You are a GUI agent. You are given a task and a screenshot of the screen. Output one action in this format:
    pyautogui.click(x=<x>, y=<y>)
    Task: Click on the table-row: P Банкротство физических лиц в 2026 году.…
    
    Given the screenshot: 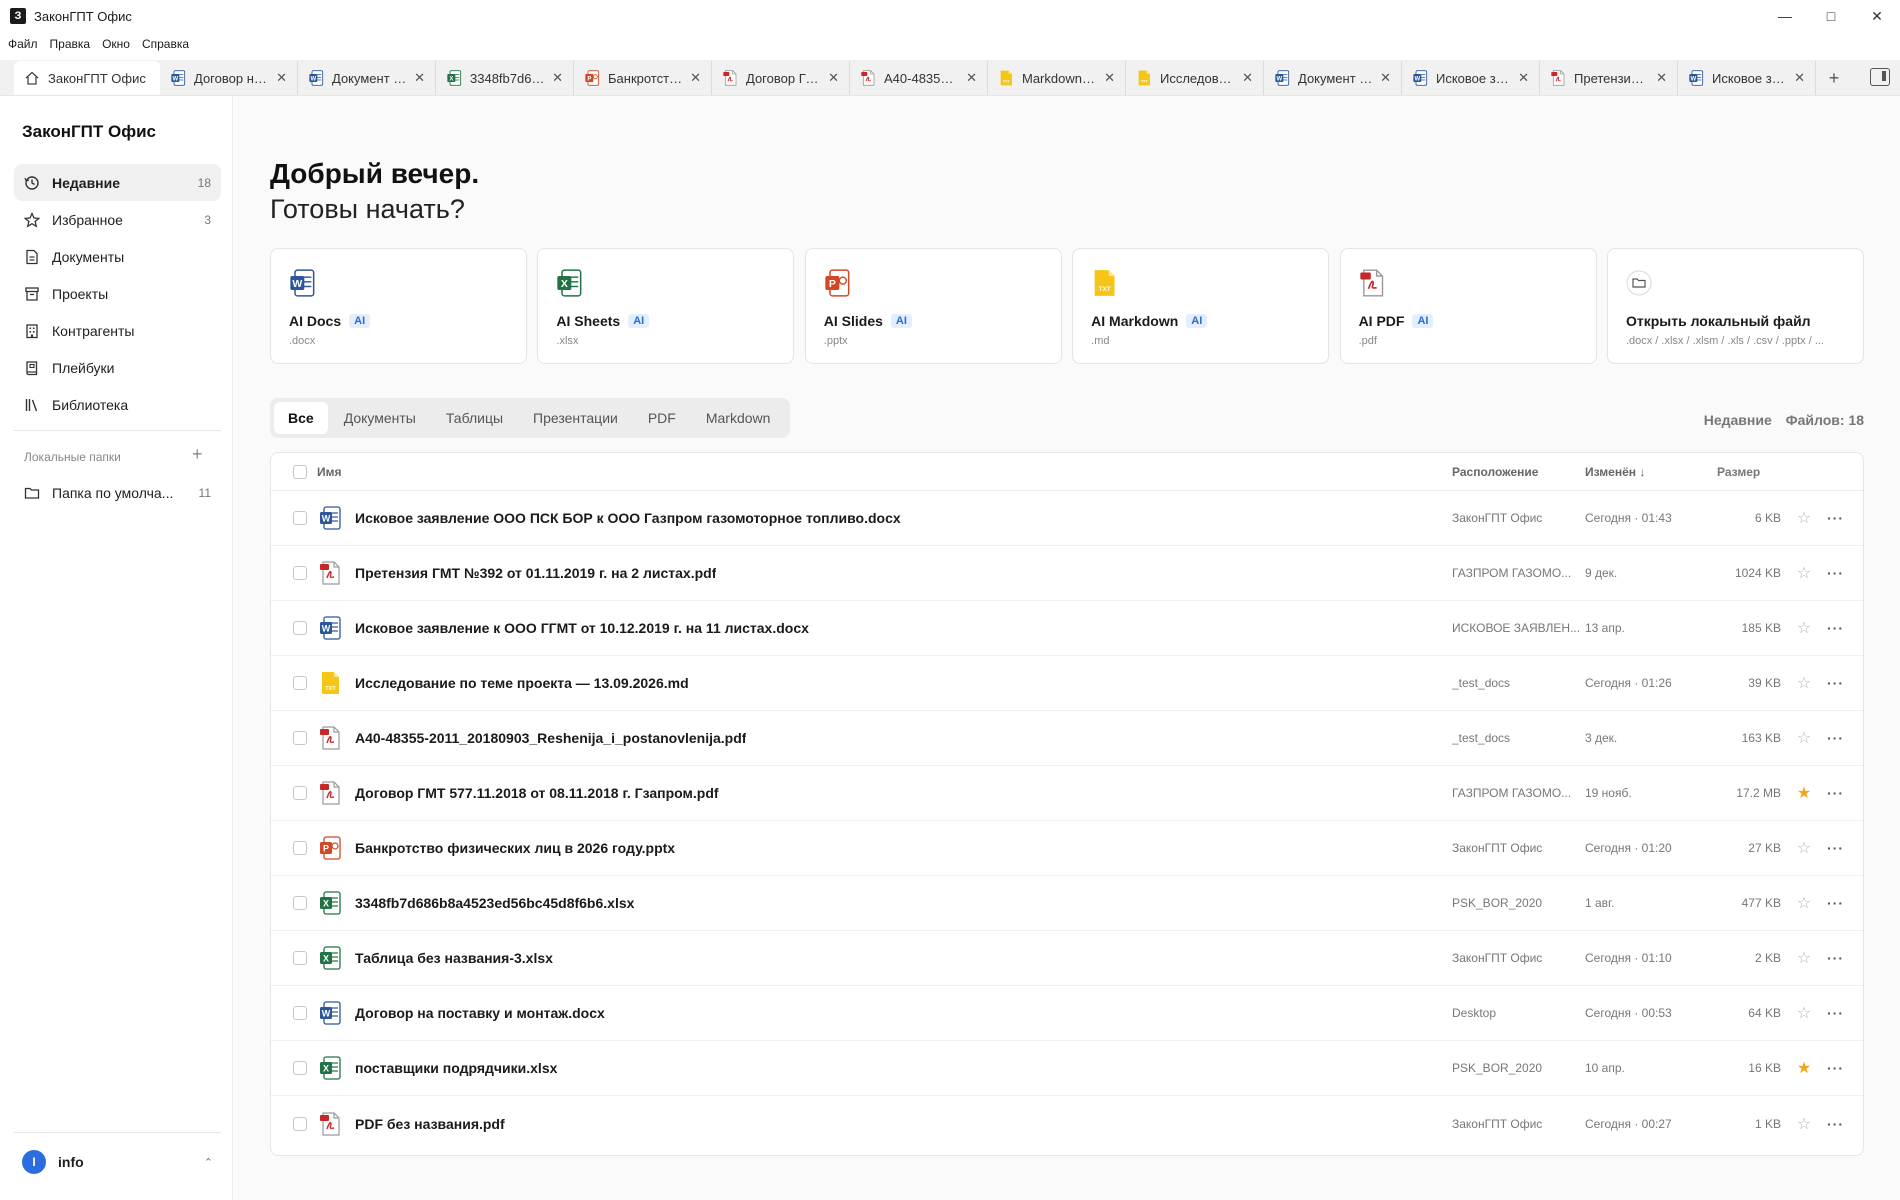 What is the action you would take?
    pyautogui.click(x=1067, y=848)
    